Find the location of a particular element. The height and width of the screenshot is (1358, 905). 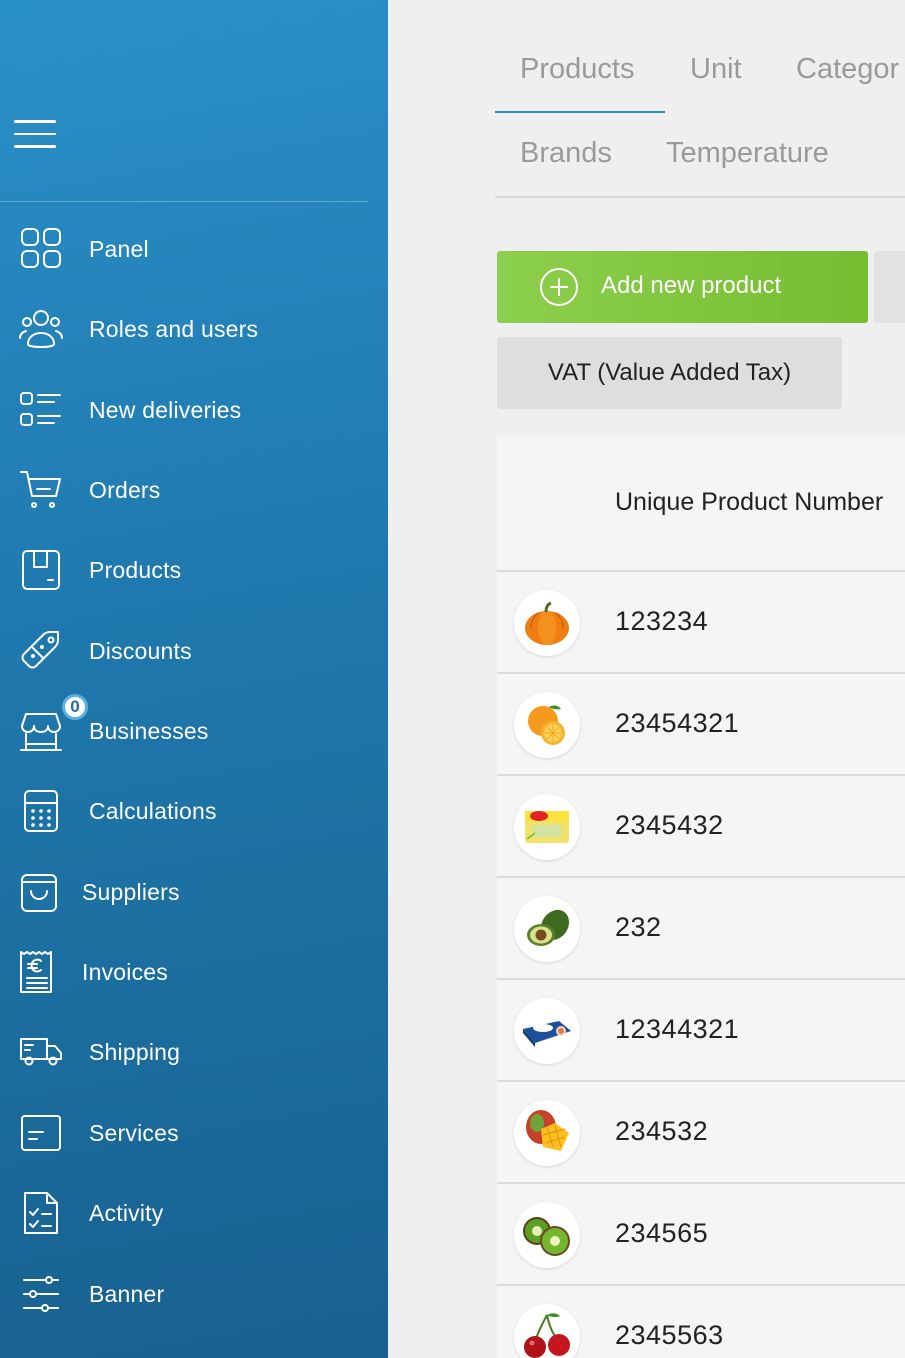

tab-unit: Unit is located at coordinates (716, 69).